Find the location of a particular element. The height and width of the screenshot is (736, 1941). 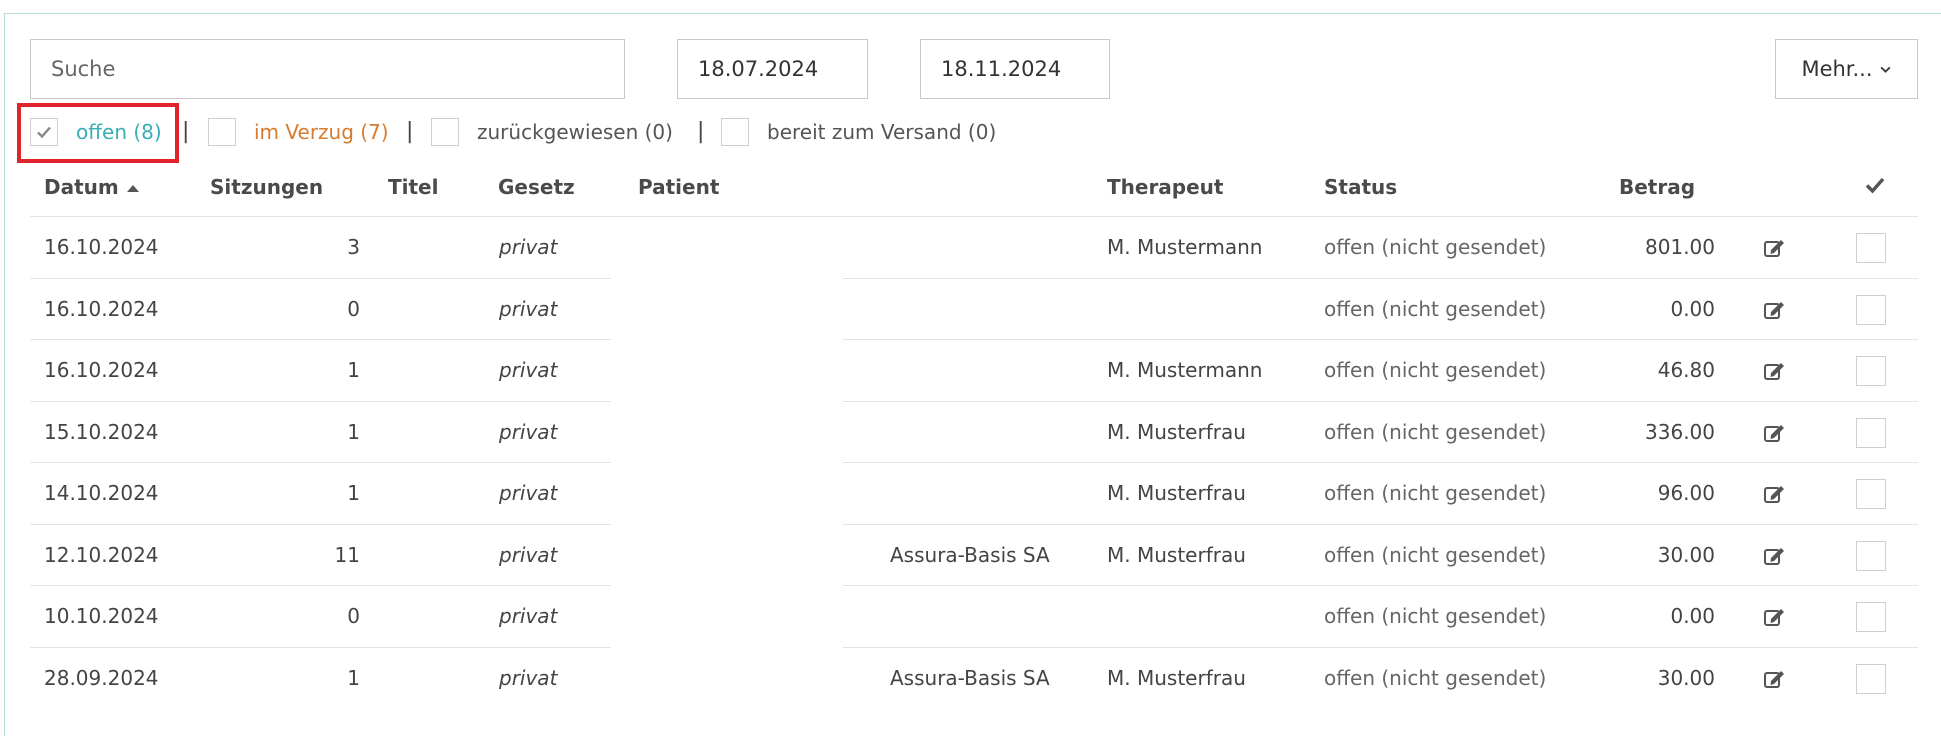

cell-date: 15.10.2024 is located at coordinates (101, 431).